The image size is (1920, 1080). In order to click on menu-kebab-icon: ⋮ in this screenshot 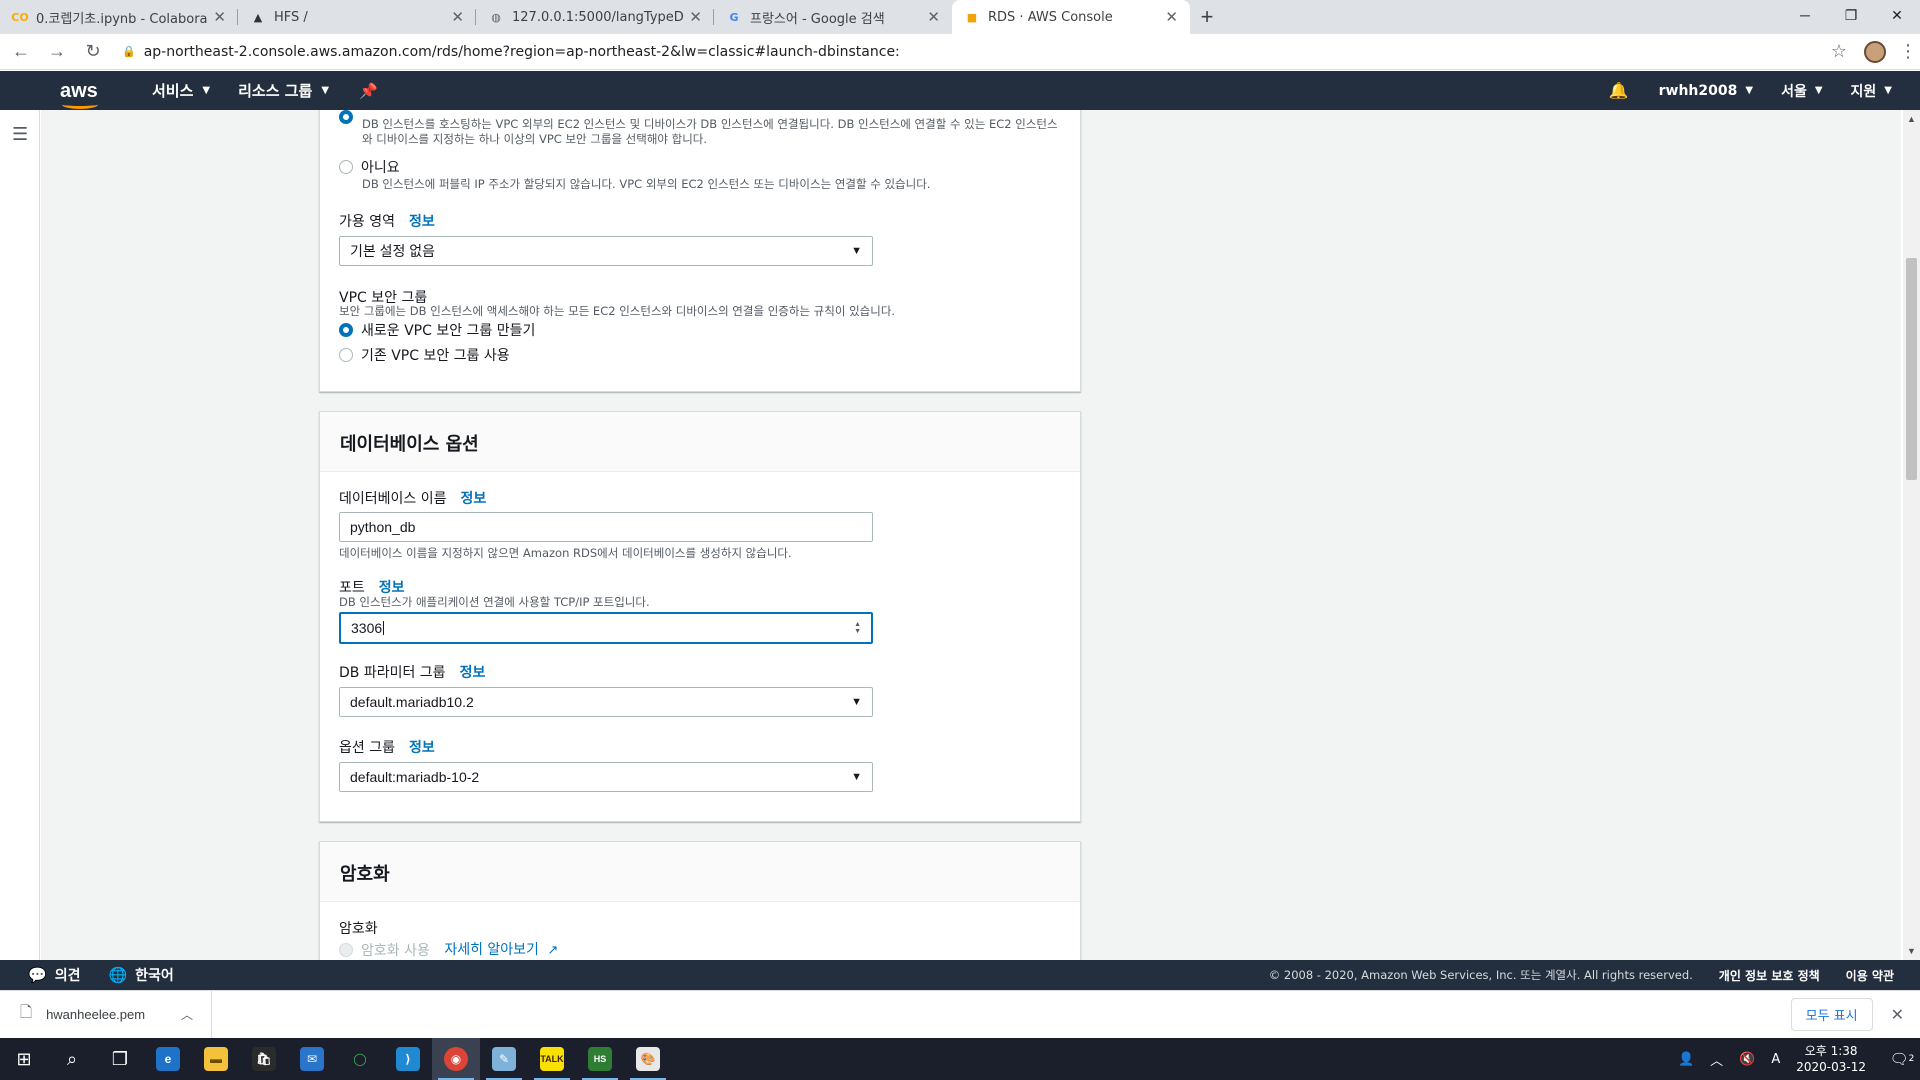, I will do `click(1908, 51)`.